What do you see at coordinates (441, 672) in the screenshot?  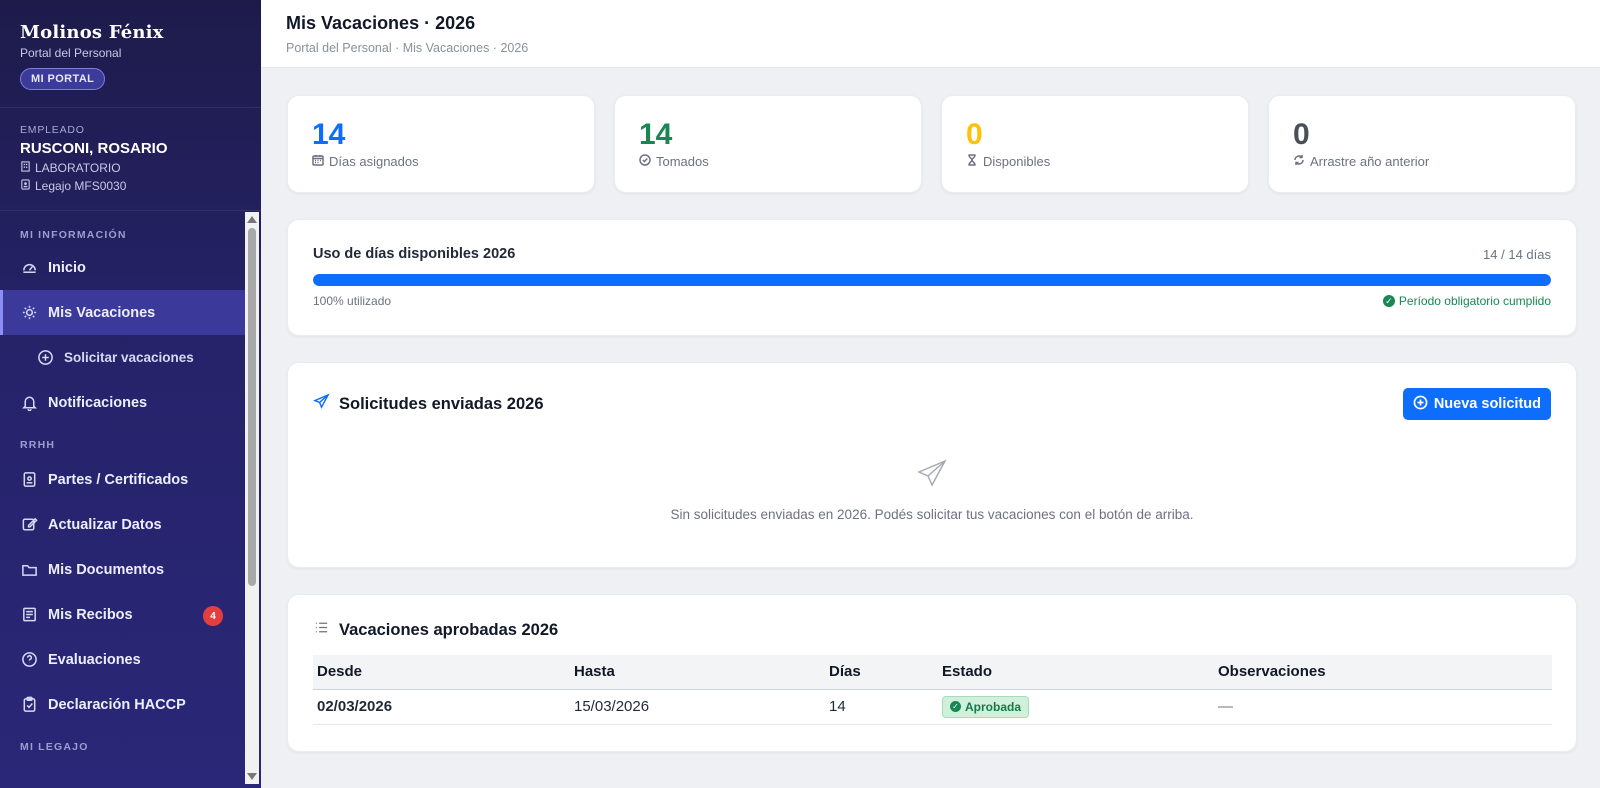 I see `column-header: Desde` at bounding box center [441, 672].